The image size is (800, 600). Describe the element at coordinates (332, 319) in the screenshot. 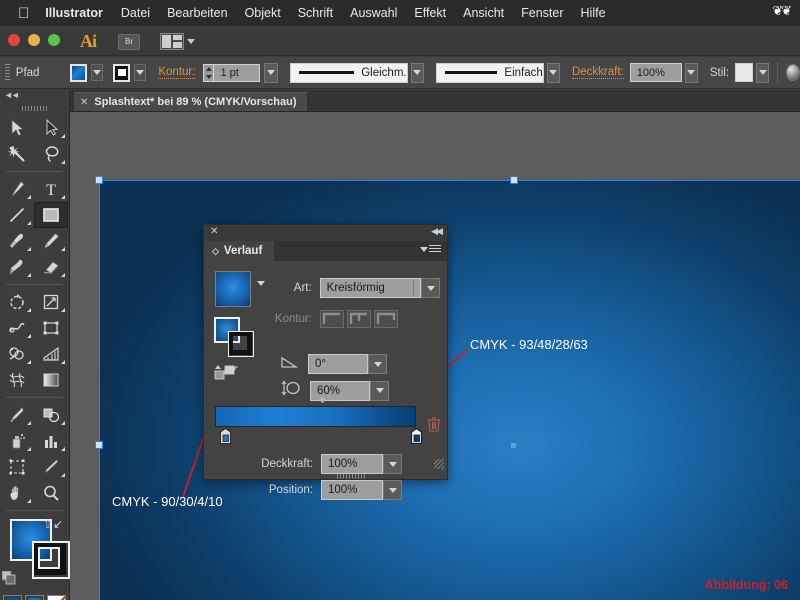

I see `stroke-gradient-within-button` at that location.